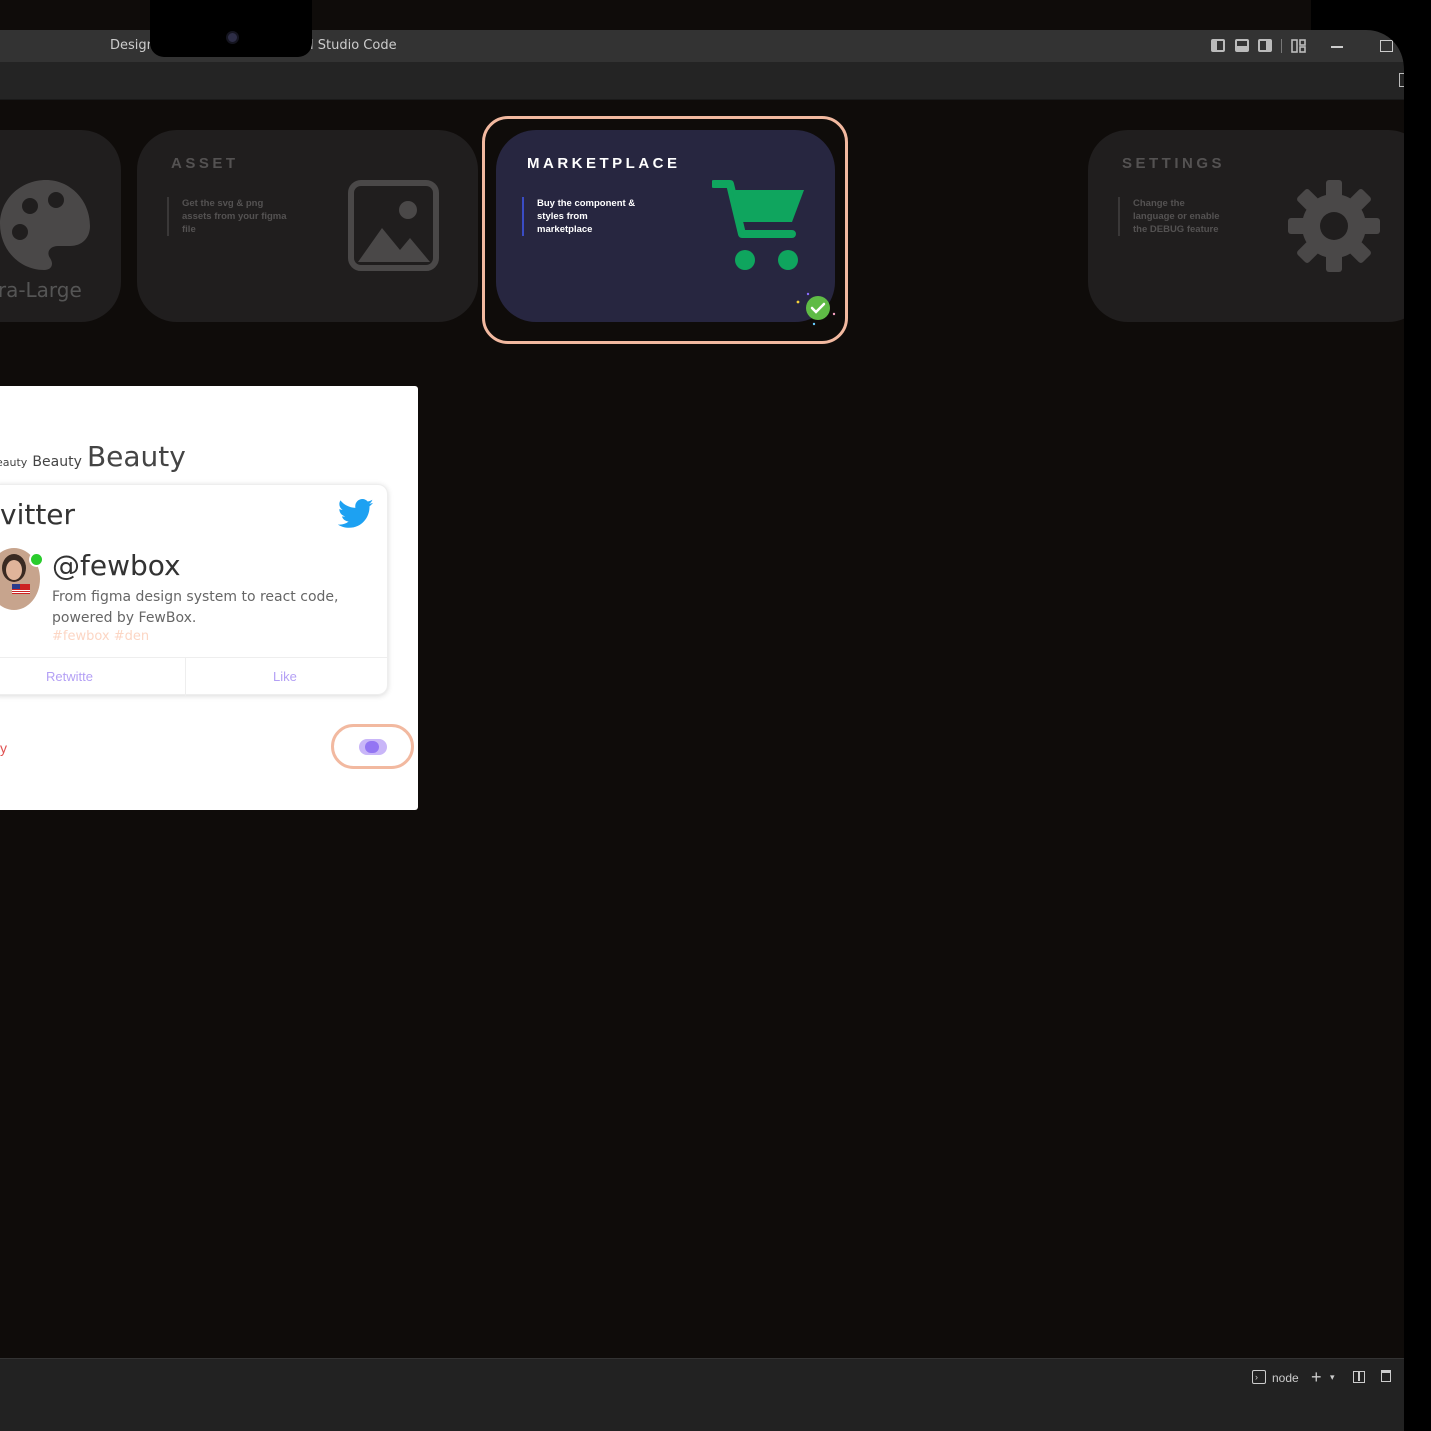  I want to click on twitter-bird-icon, so click(356, 513).